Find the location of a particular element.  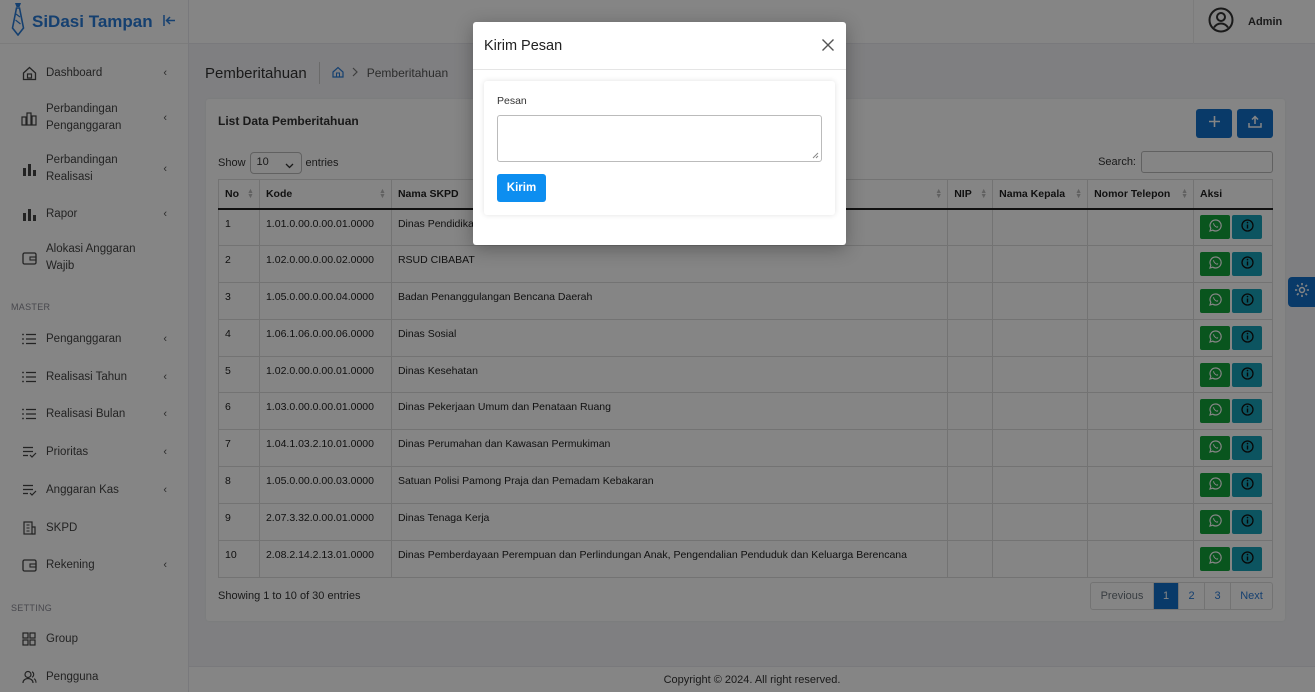

send-message-modal: Kirim Pesan Pesan Kirim is located at coordinates (659, 133).